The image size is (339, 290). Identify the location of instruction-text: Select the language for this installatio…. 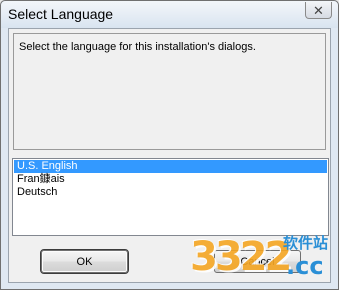
(137, 47).